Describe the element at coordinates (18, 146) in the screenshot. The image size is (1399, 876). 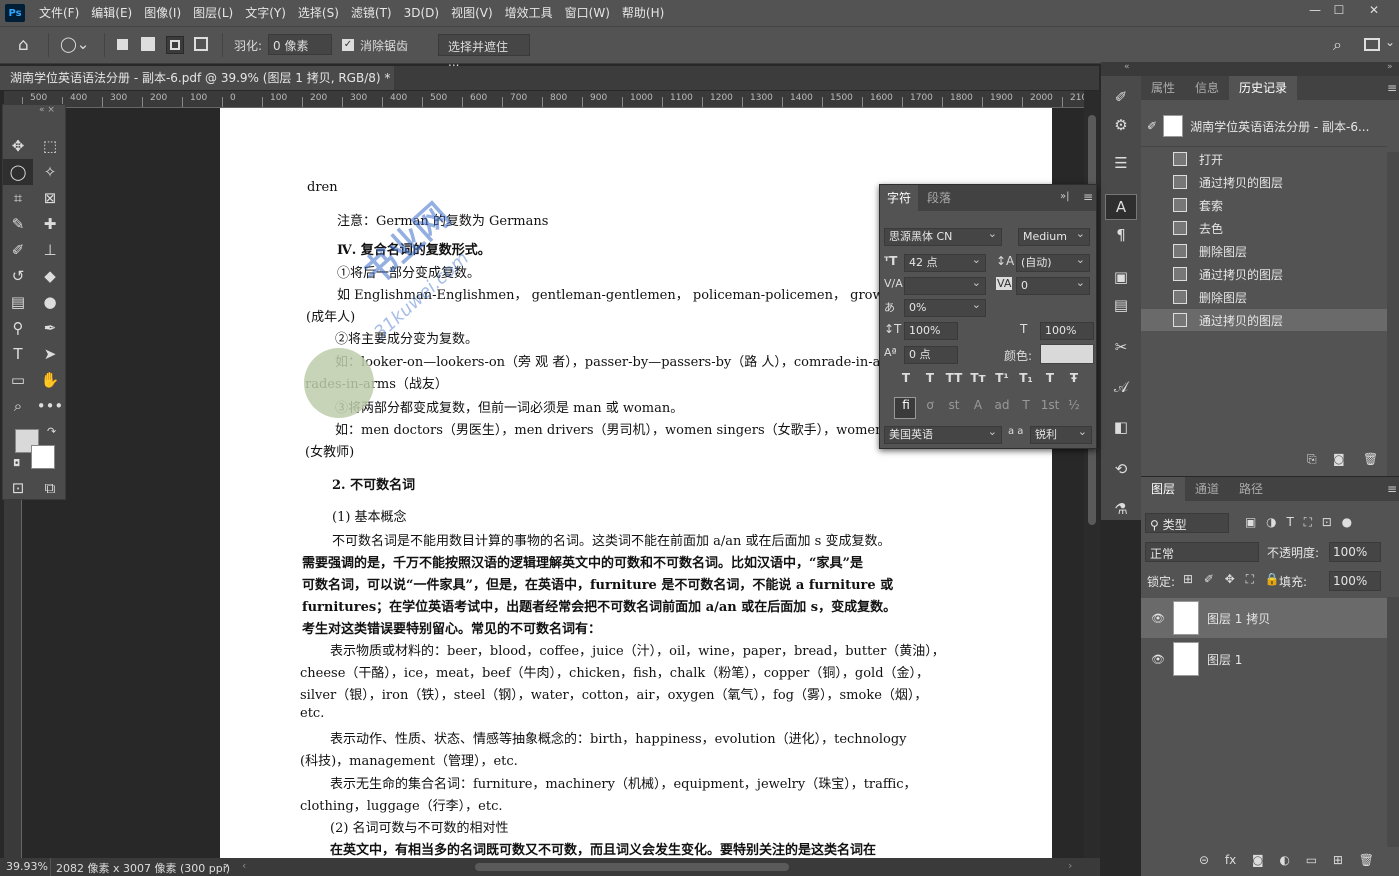
I see `move-tool-icon: ✥` at that location.